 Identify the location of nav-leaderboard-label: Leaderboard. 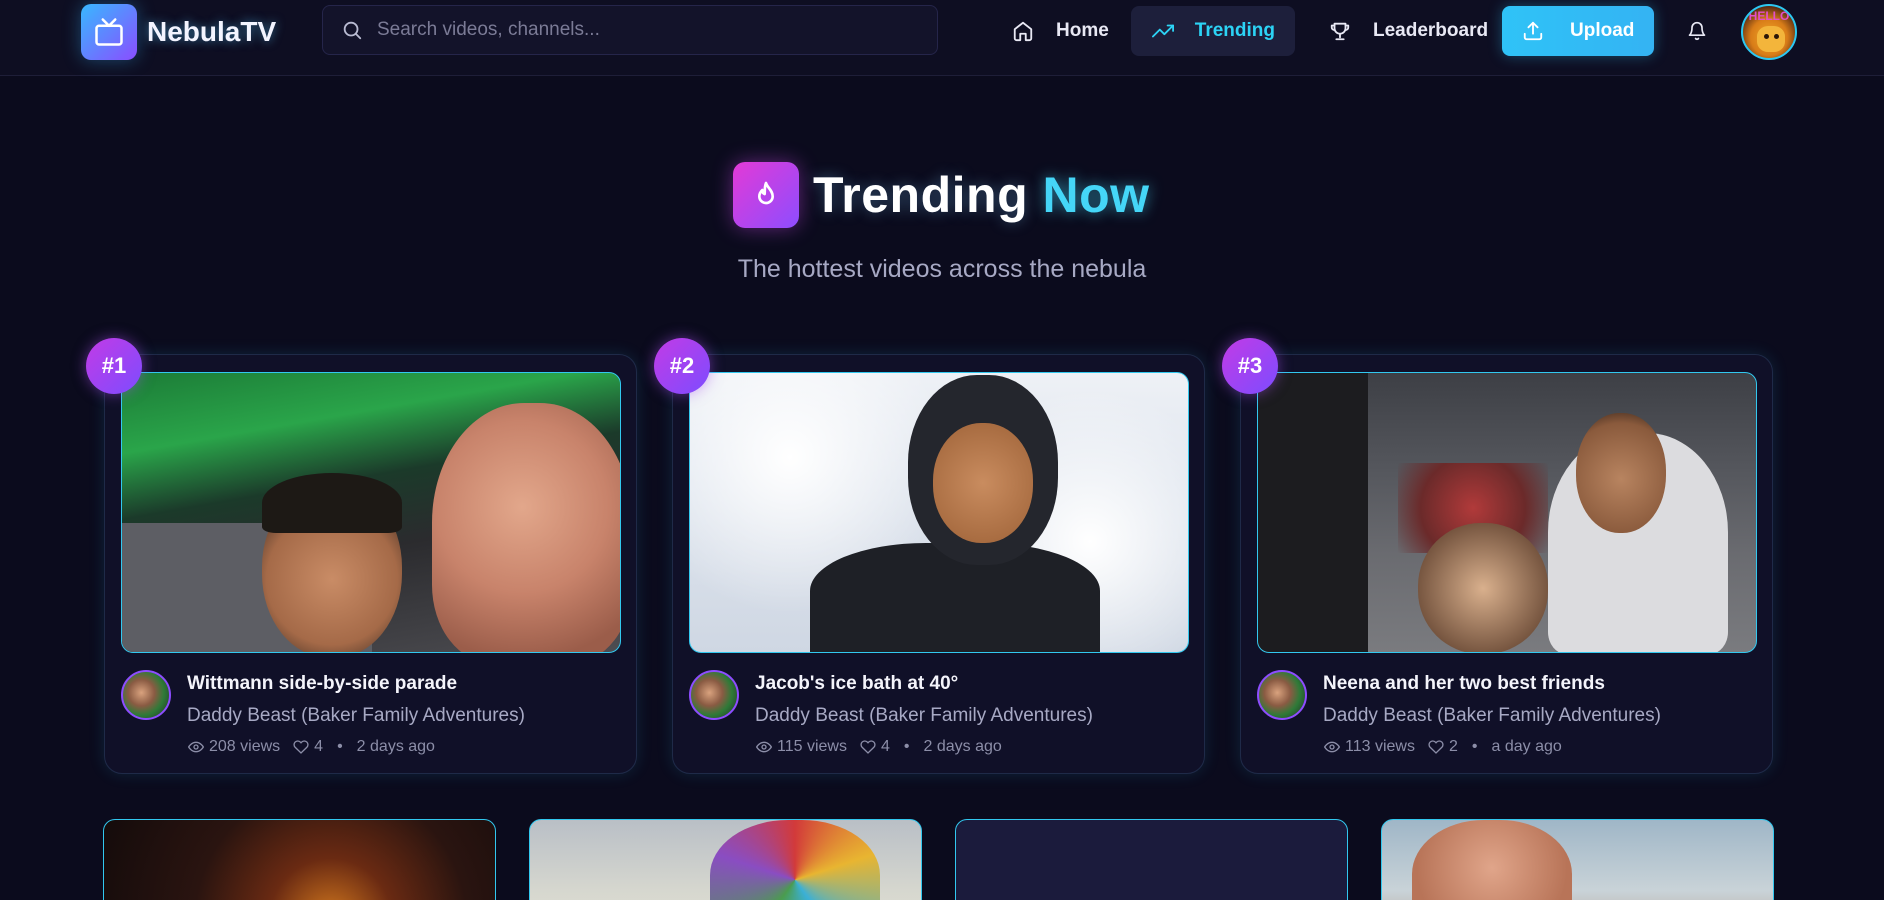
(1431, 30).